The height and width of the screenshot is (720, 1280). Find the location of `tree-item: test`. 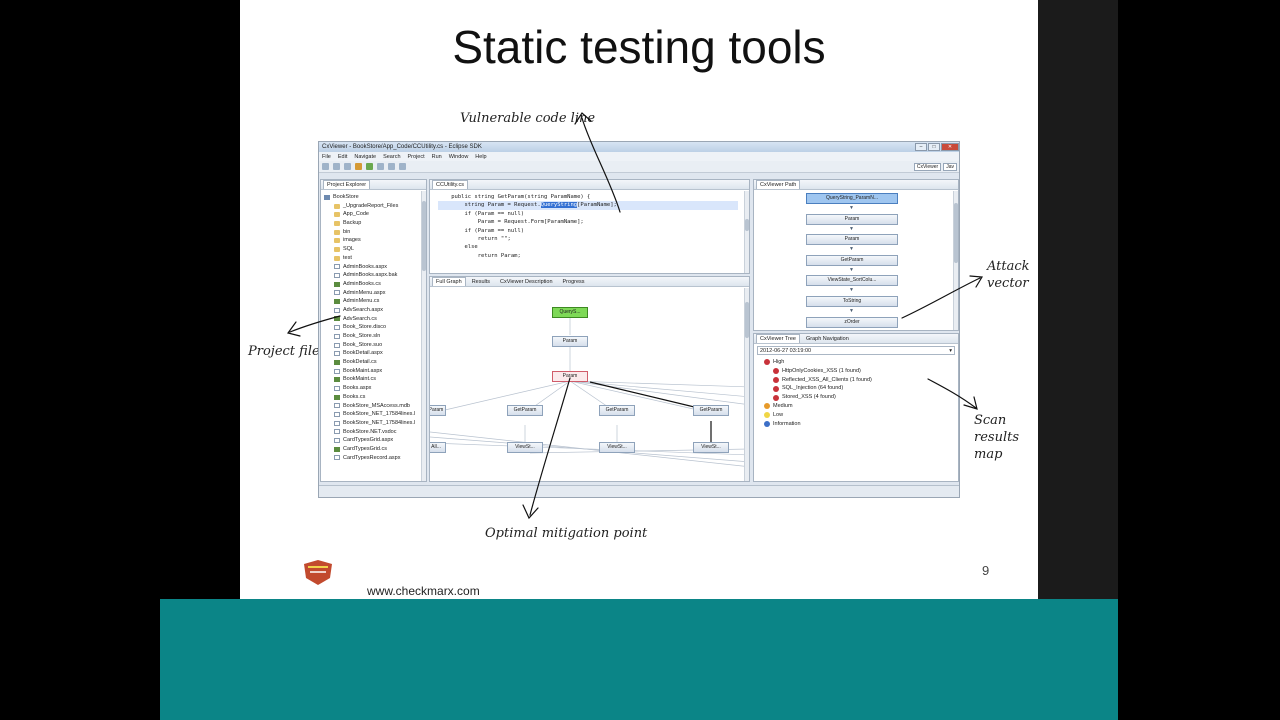

tree-item: test is located at coordinates (373, 258).